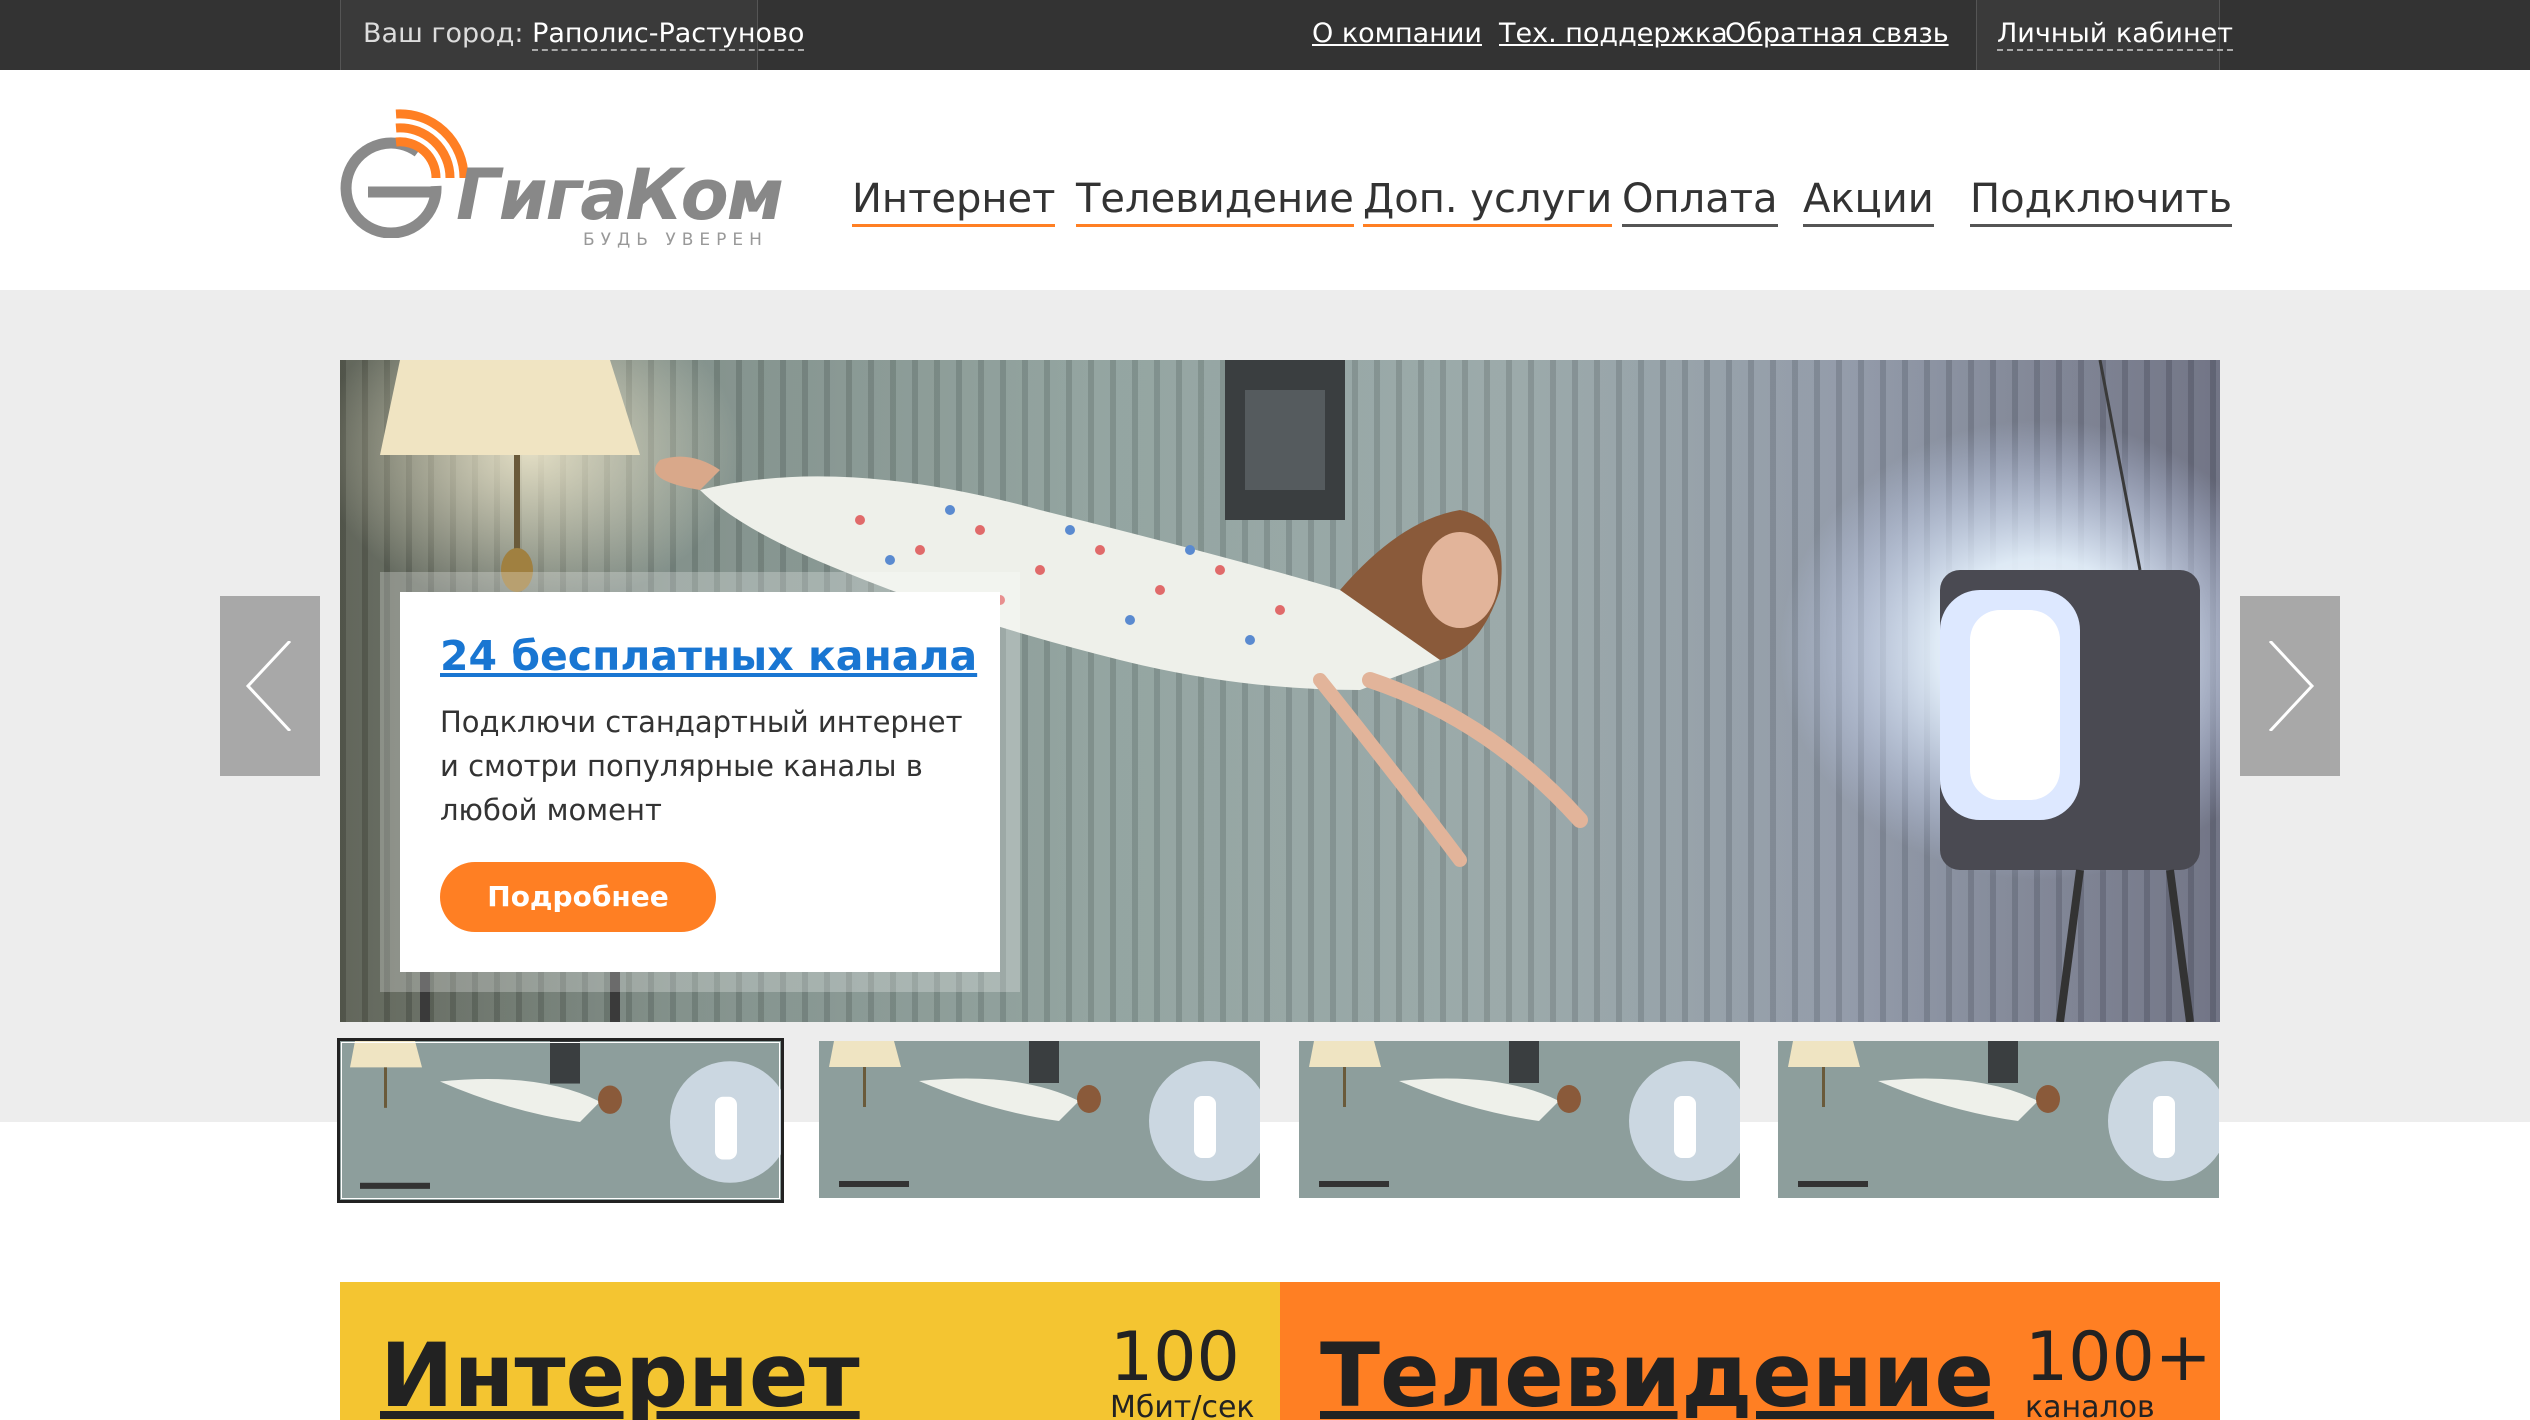  What do you see at coordinates (1657, 1372) in the screenshot?
I see `service-tv-title: Телевидение` at bounding box center [1657, 1372].